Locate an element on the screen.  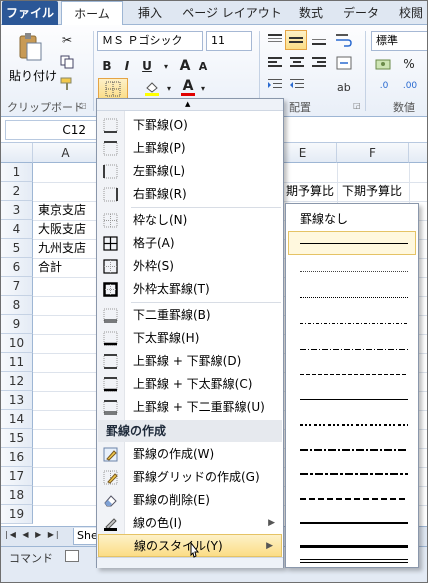
underline-button: U is located at coordinates (147, 66).